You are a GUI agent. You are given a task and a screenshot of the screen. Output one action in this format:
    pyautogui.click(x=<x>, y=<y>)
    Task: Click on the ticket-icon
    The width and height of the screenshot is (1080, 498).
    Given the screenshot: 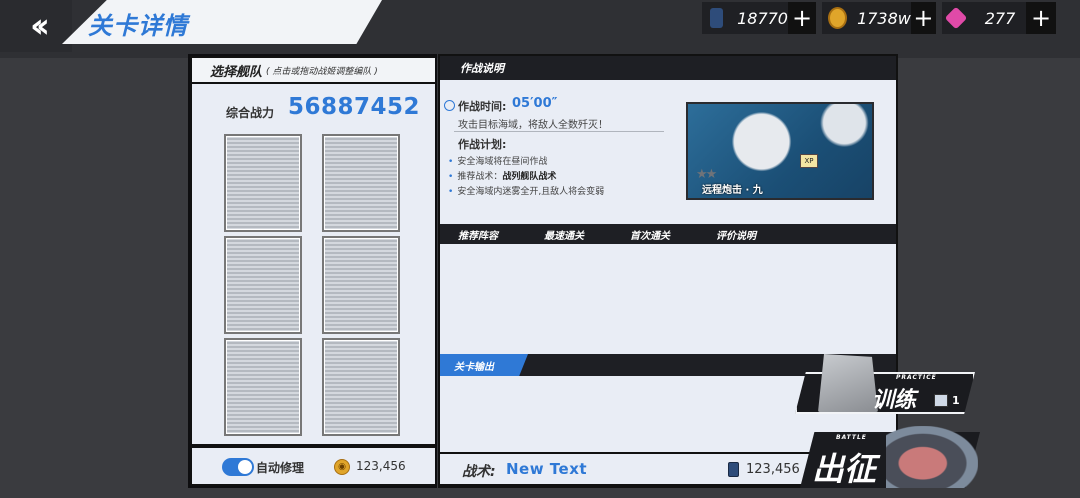 What is the action you would take?
    pyautogui.click(x=941, y=400)
    